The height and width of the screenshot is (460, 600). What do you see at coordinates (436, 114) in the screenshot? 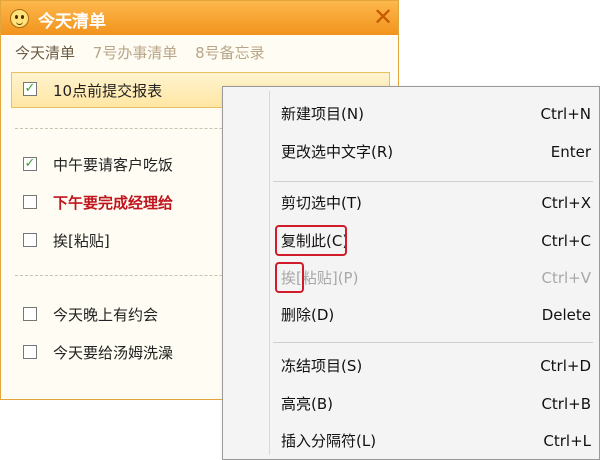
I see `menu-item-new: 新建项目(N) Ctrl+N` at bounding box center [436, 114].